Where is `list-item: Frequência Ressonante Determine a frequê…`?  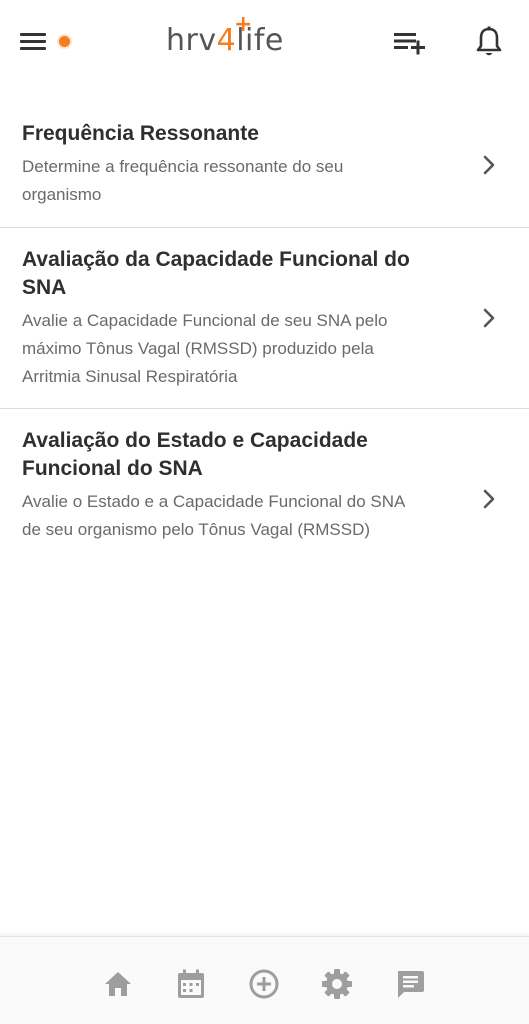 list-item: Frequência Ressonante Determine a frequê… is located at coordinates (264, 162).